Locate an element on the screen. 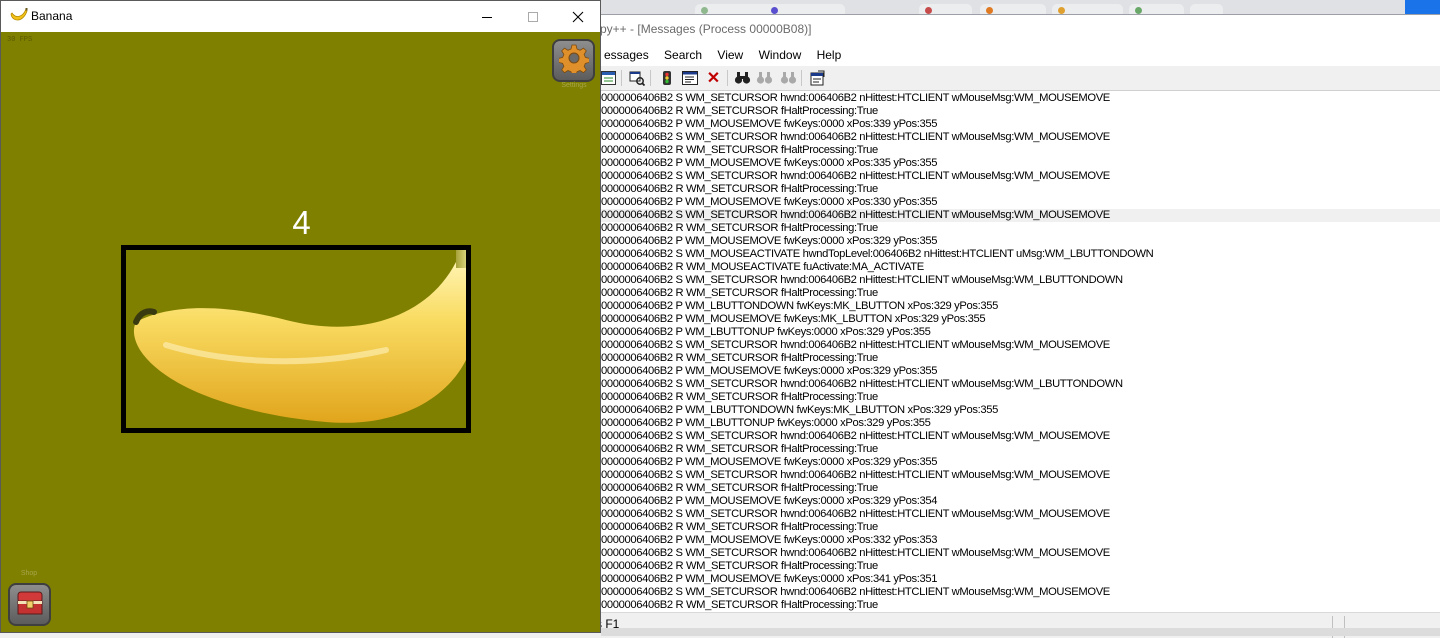 The image size is (1440, 638). spy-title-bar: Spy++ - [Messages (Process 00000B08)] is located at coordinates (1016, 29).